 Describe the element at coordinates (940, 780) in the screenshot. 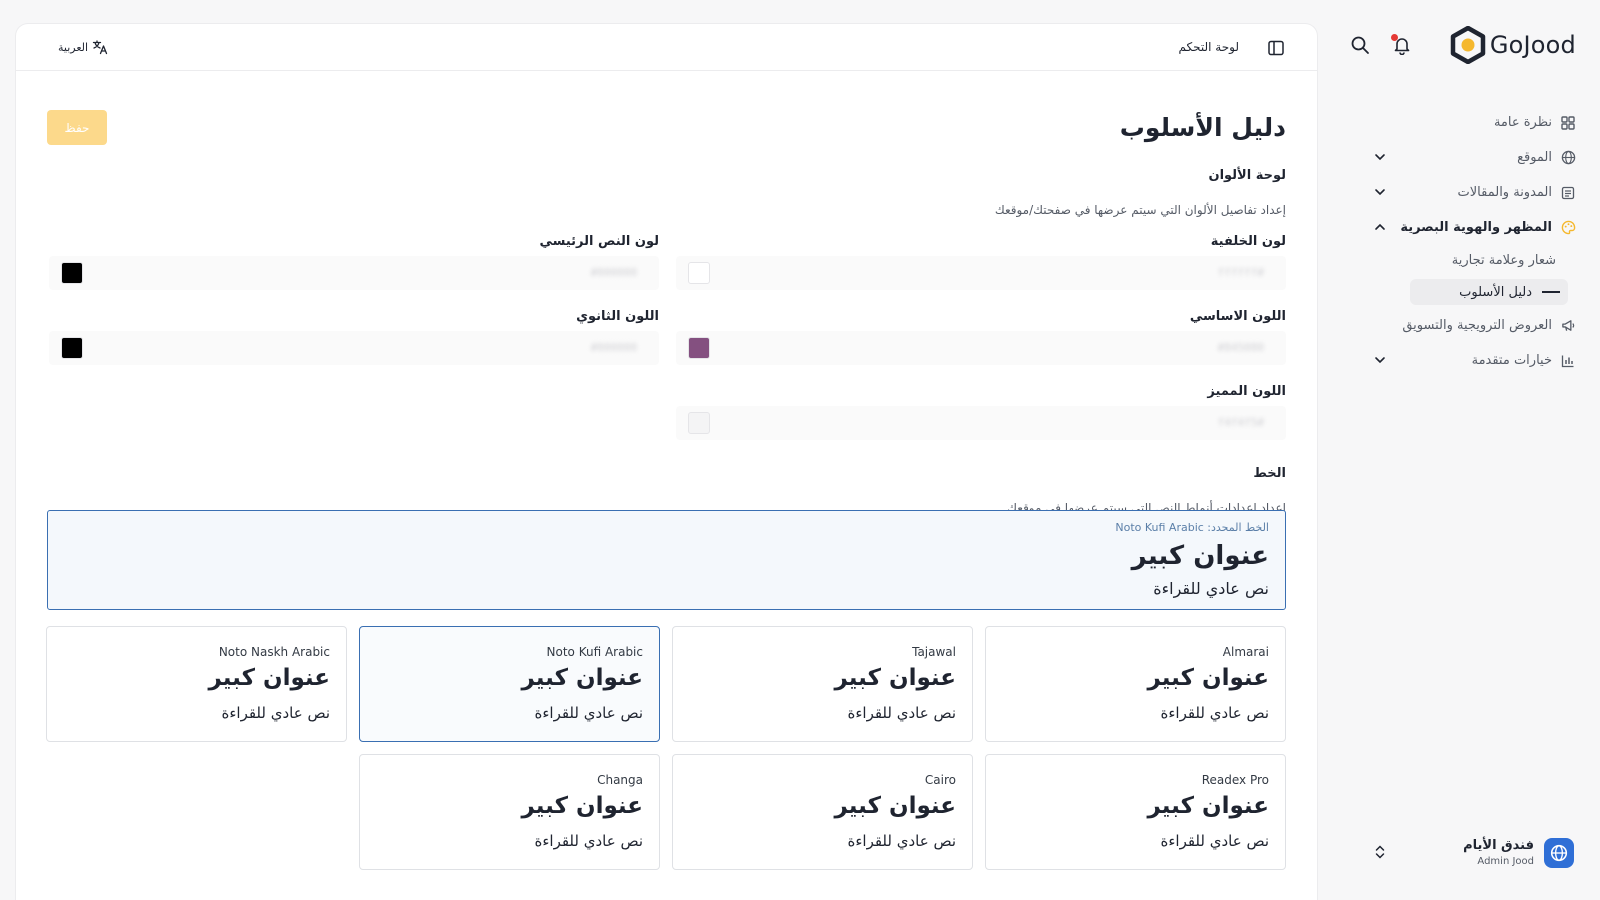

I see `font-name: Cairo` at that location.